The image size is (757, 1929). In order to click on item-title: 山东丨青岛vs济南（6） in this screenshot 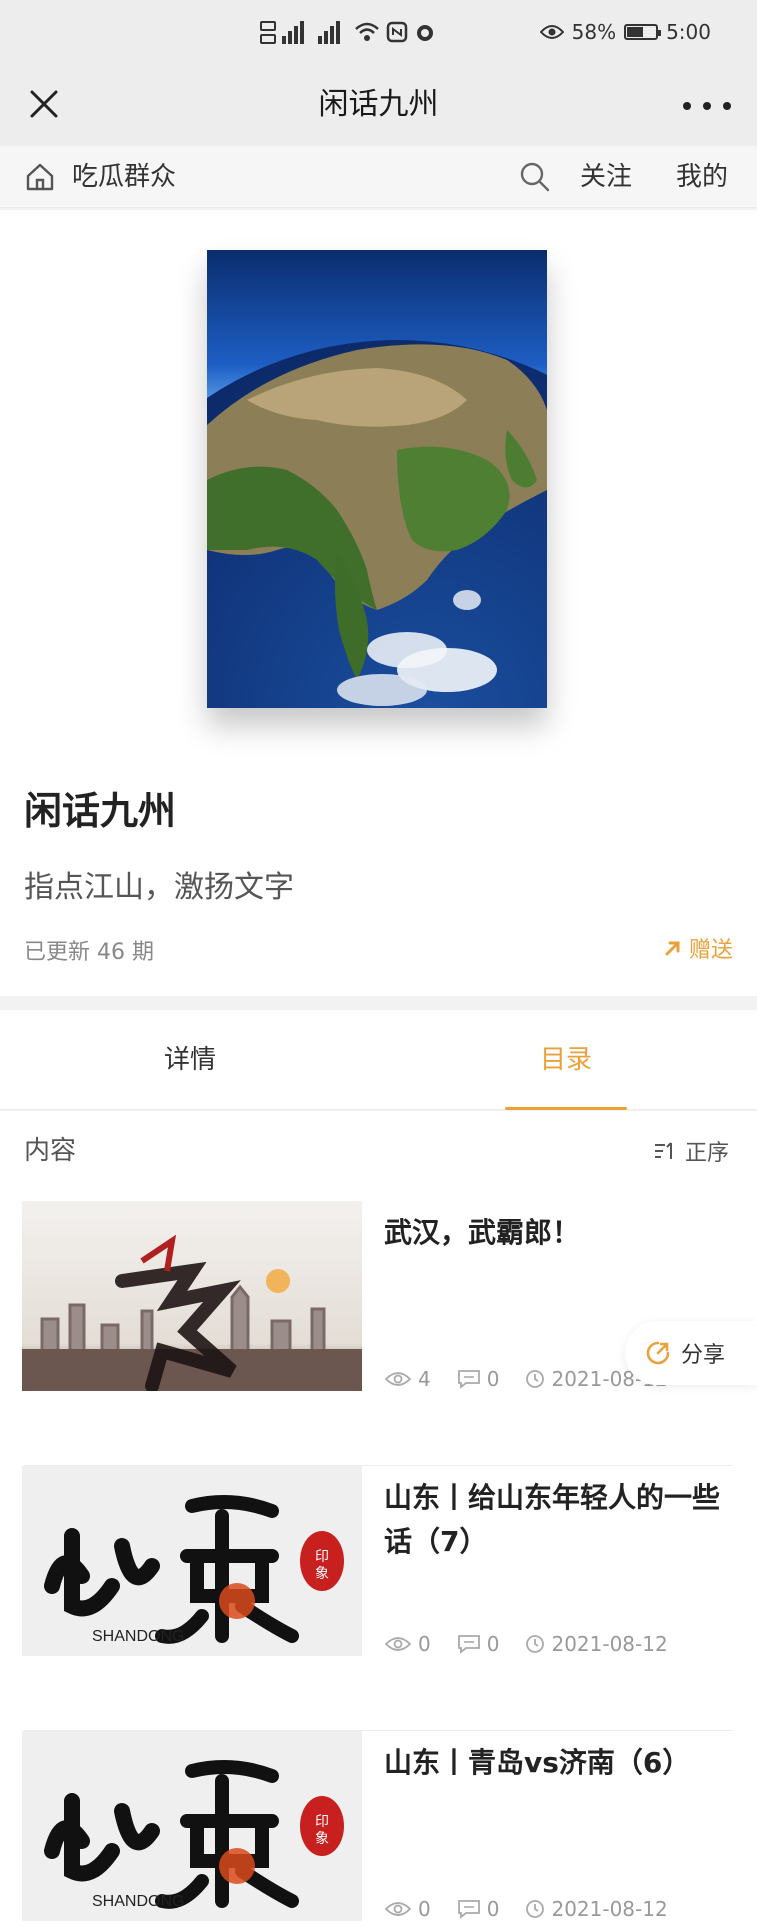, I will do `click(554, 1763)`.